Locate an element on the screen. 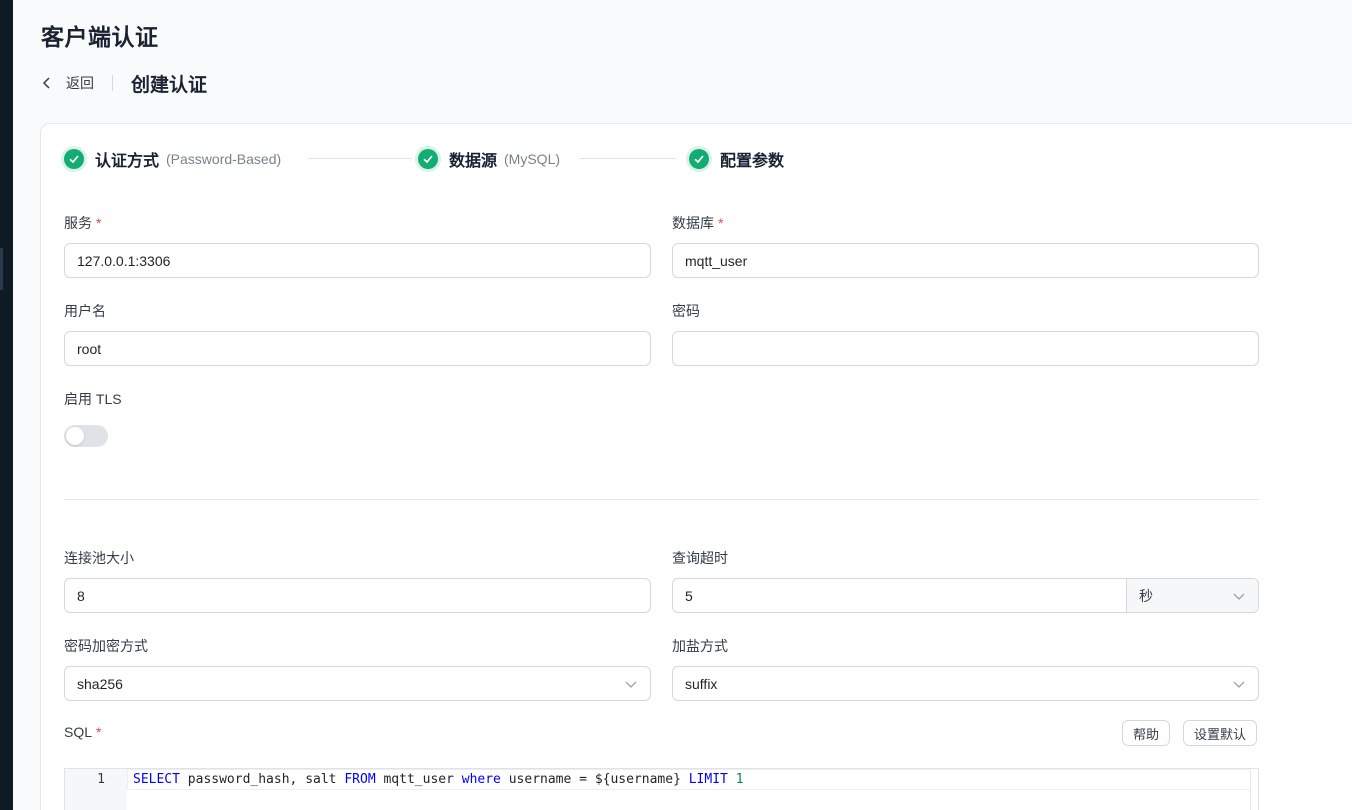 The width and height of the screenshot is (1352, 810). chevron-left-icon is located at coordinates (46, 83).